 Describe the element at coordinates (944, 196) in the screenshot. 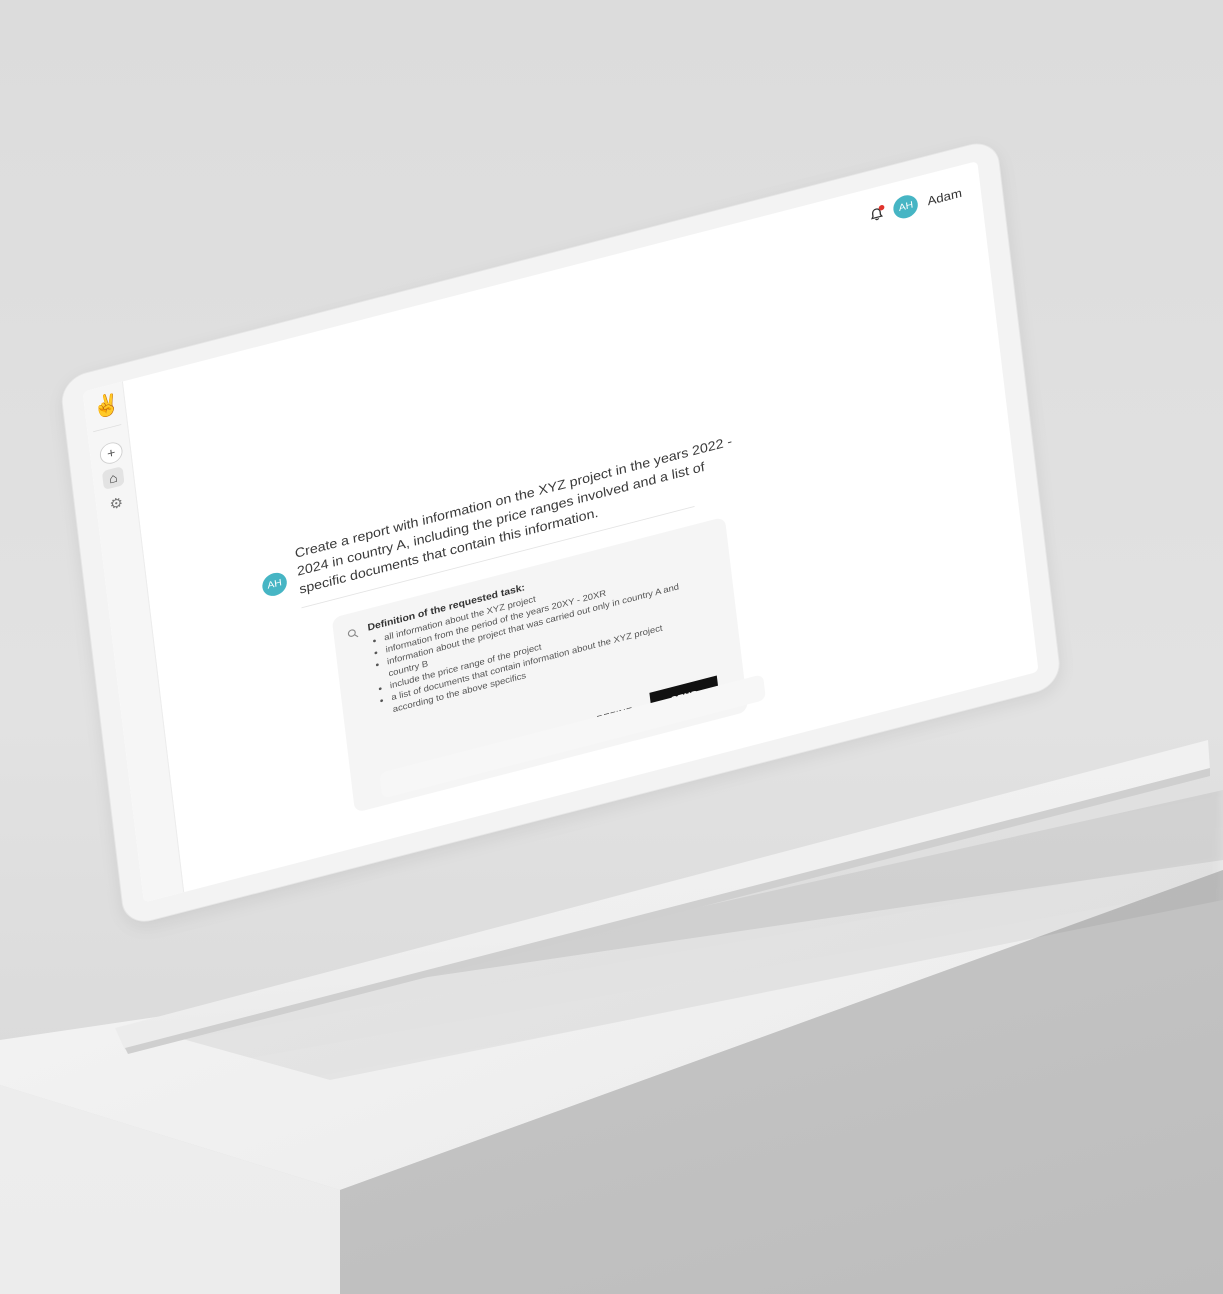

I see `user-name: Adam` at that location.